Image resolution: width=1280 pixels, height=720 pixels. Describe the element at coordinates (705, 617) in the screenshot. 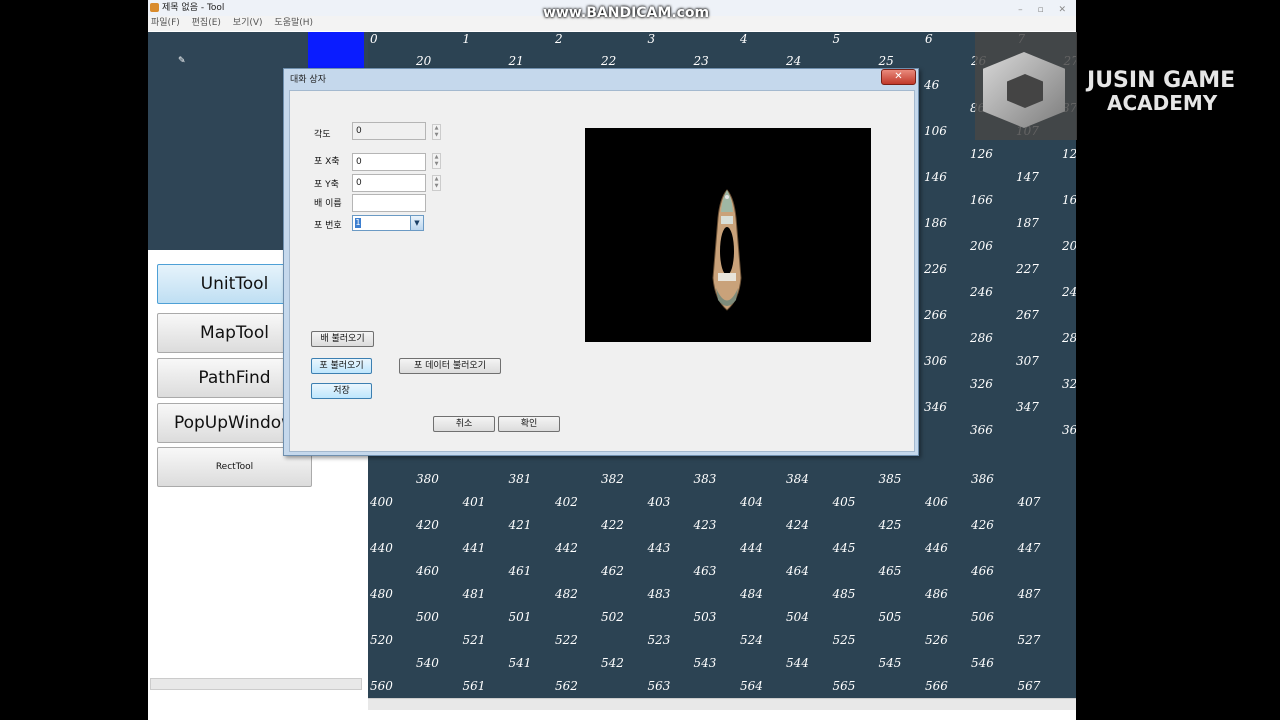

I see `tile-number: 503` at that location.